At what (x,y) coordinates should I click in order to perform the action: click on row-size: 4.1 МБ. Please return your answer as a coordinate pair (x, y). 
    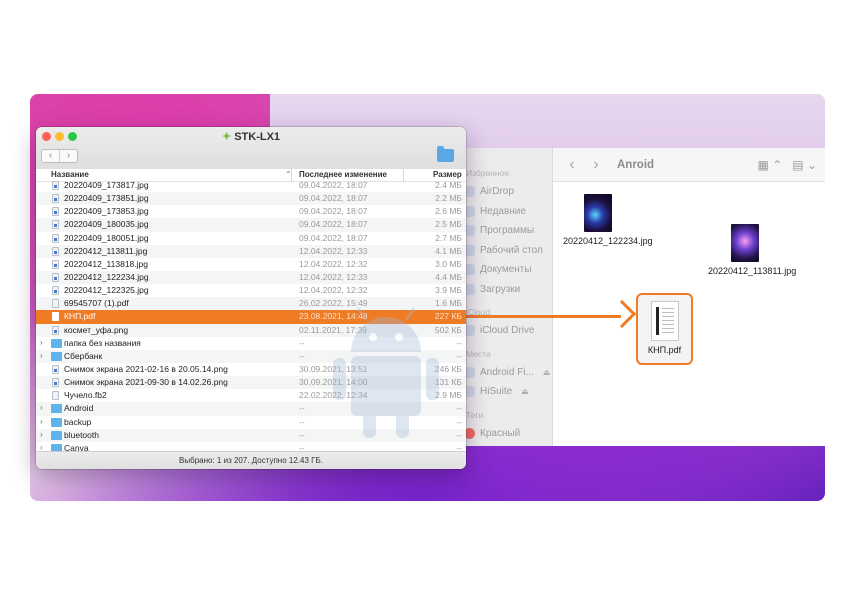
    Looking at the image, I should click on (448, 250).